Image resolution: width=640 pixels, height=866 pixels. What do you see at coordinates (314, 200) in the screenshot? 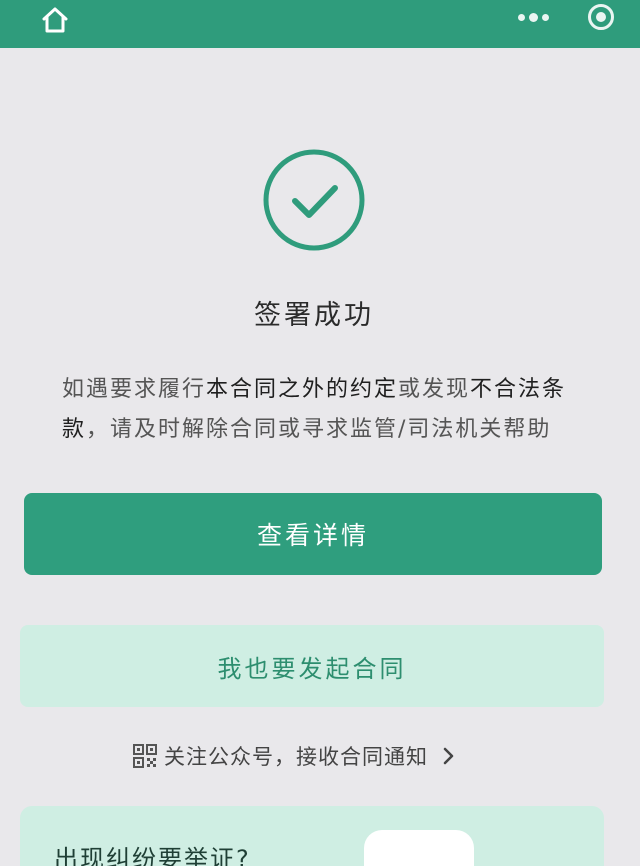
I see `check-circle-icon` at bounding box center [314, 200].